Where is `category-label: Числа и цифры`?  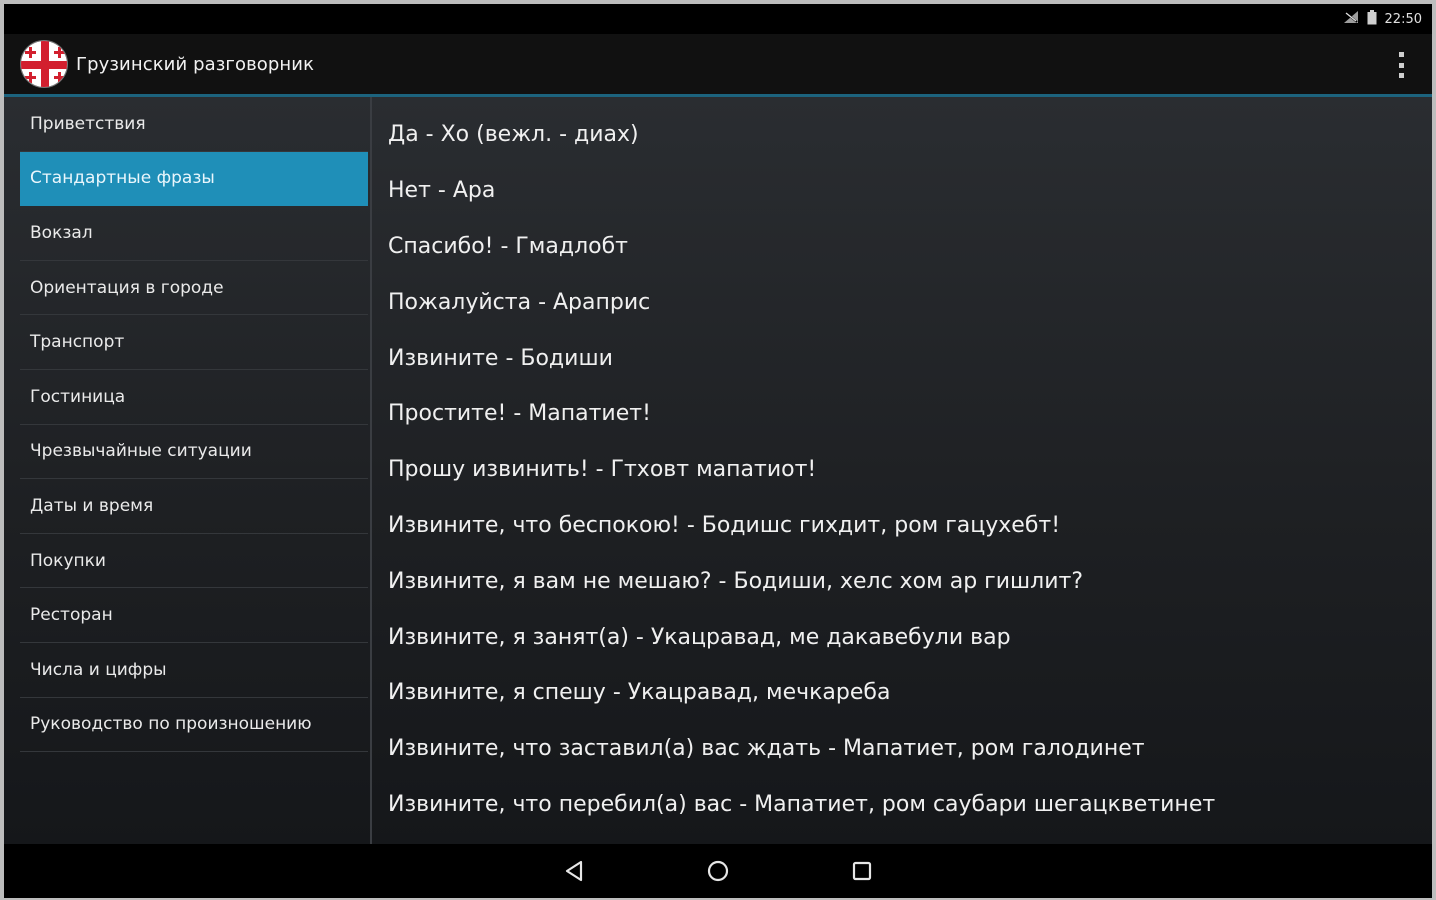
category-label: Числа и цифры is located at coordinates (98, 669).